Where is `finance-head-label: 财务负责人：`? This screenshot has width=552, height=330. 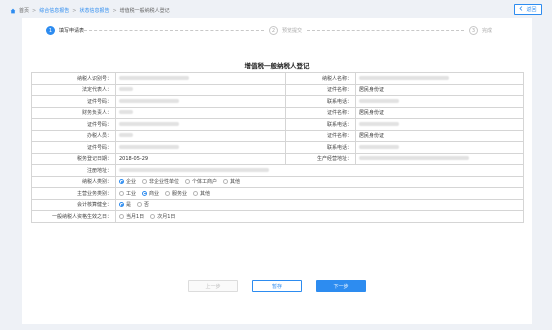
finance-head-label: 财务负责人： is located at coordinates (73, 112).